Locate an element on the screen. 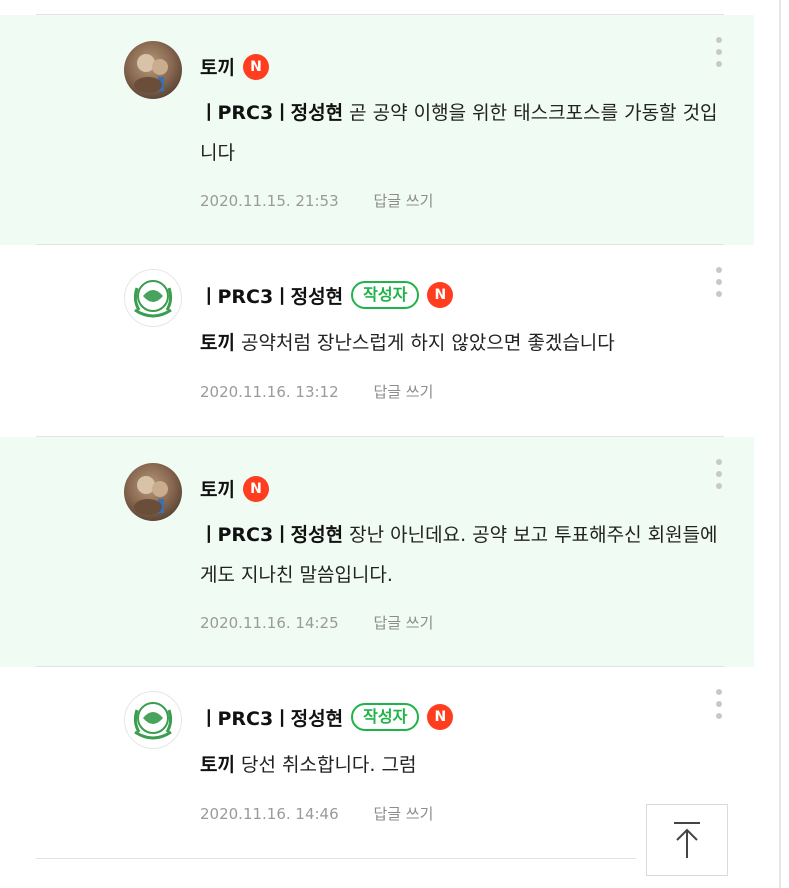  comment-text: ㅣPRC3ㅣ정성현 곧 공약 이행을 위한 태스크포스를 가동할 것입니다 is located at coordinates (460, 133).